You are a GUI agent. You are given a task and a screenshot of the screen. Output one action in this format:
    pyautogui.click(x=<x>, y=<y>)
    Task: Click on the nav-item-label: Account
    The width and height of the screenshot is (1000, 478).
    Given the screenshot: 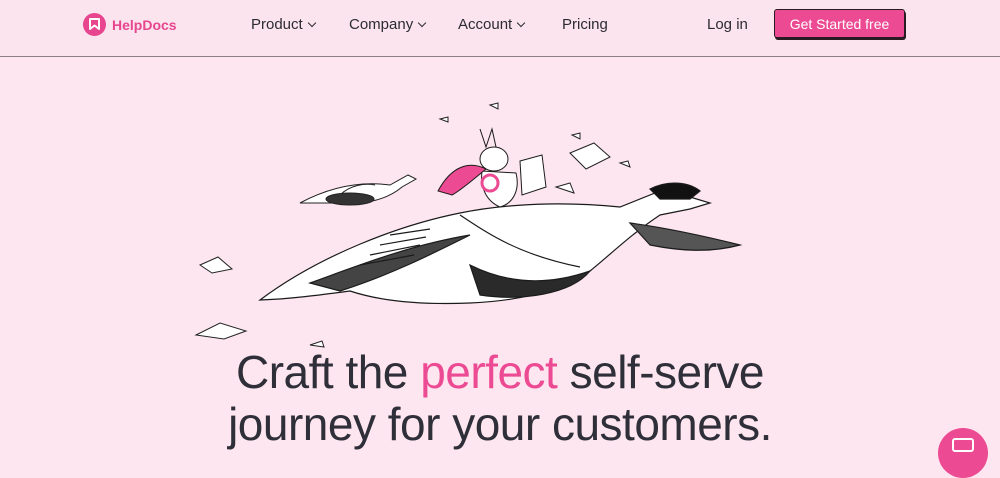 What is the action you would take?
    pyautogui.click(x=485, y=24)
    